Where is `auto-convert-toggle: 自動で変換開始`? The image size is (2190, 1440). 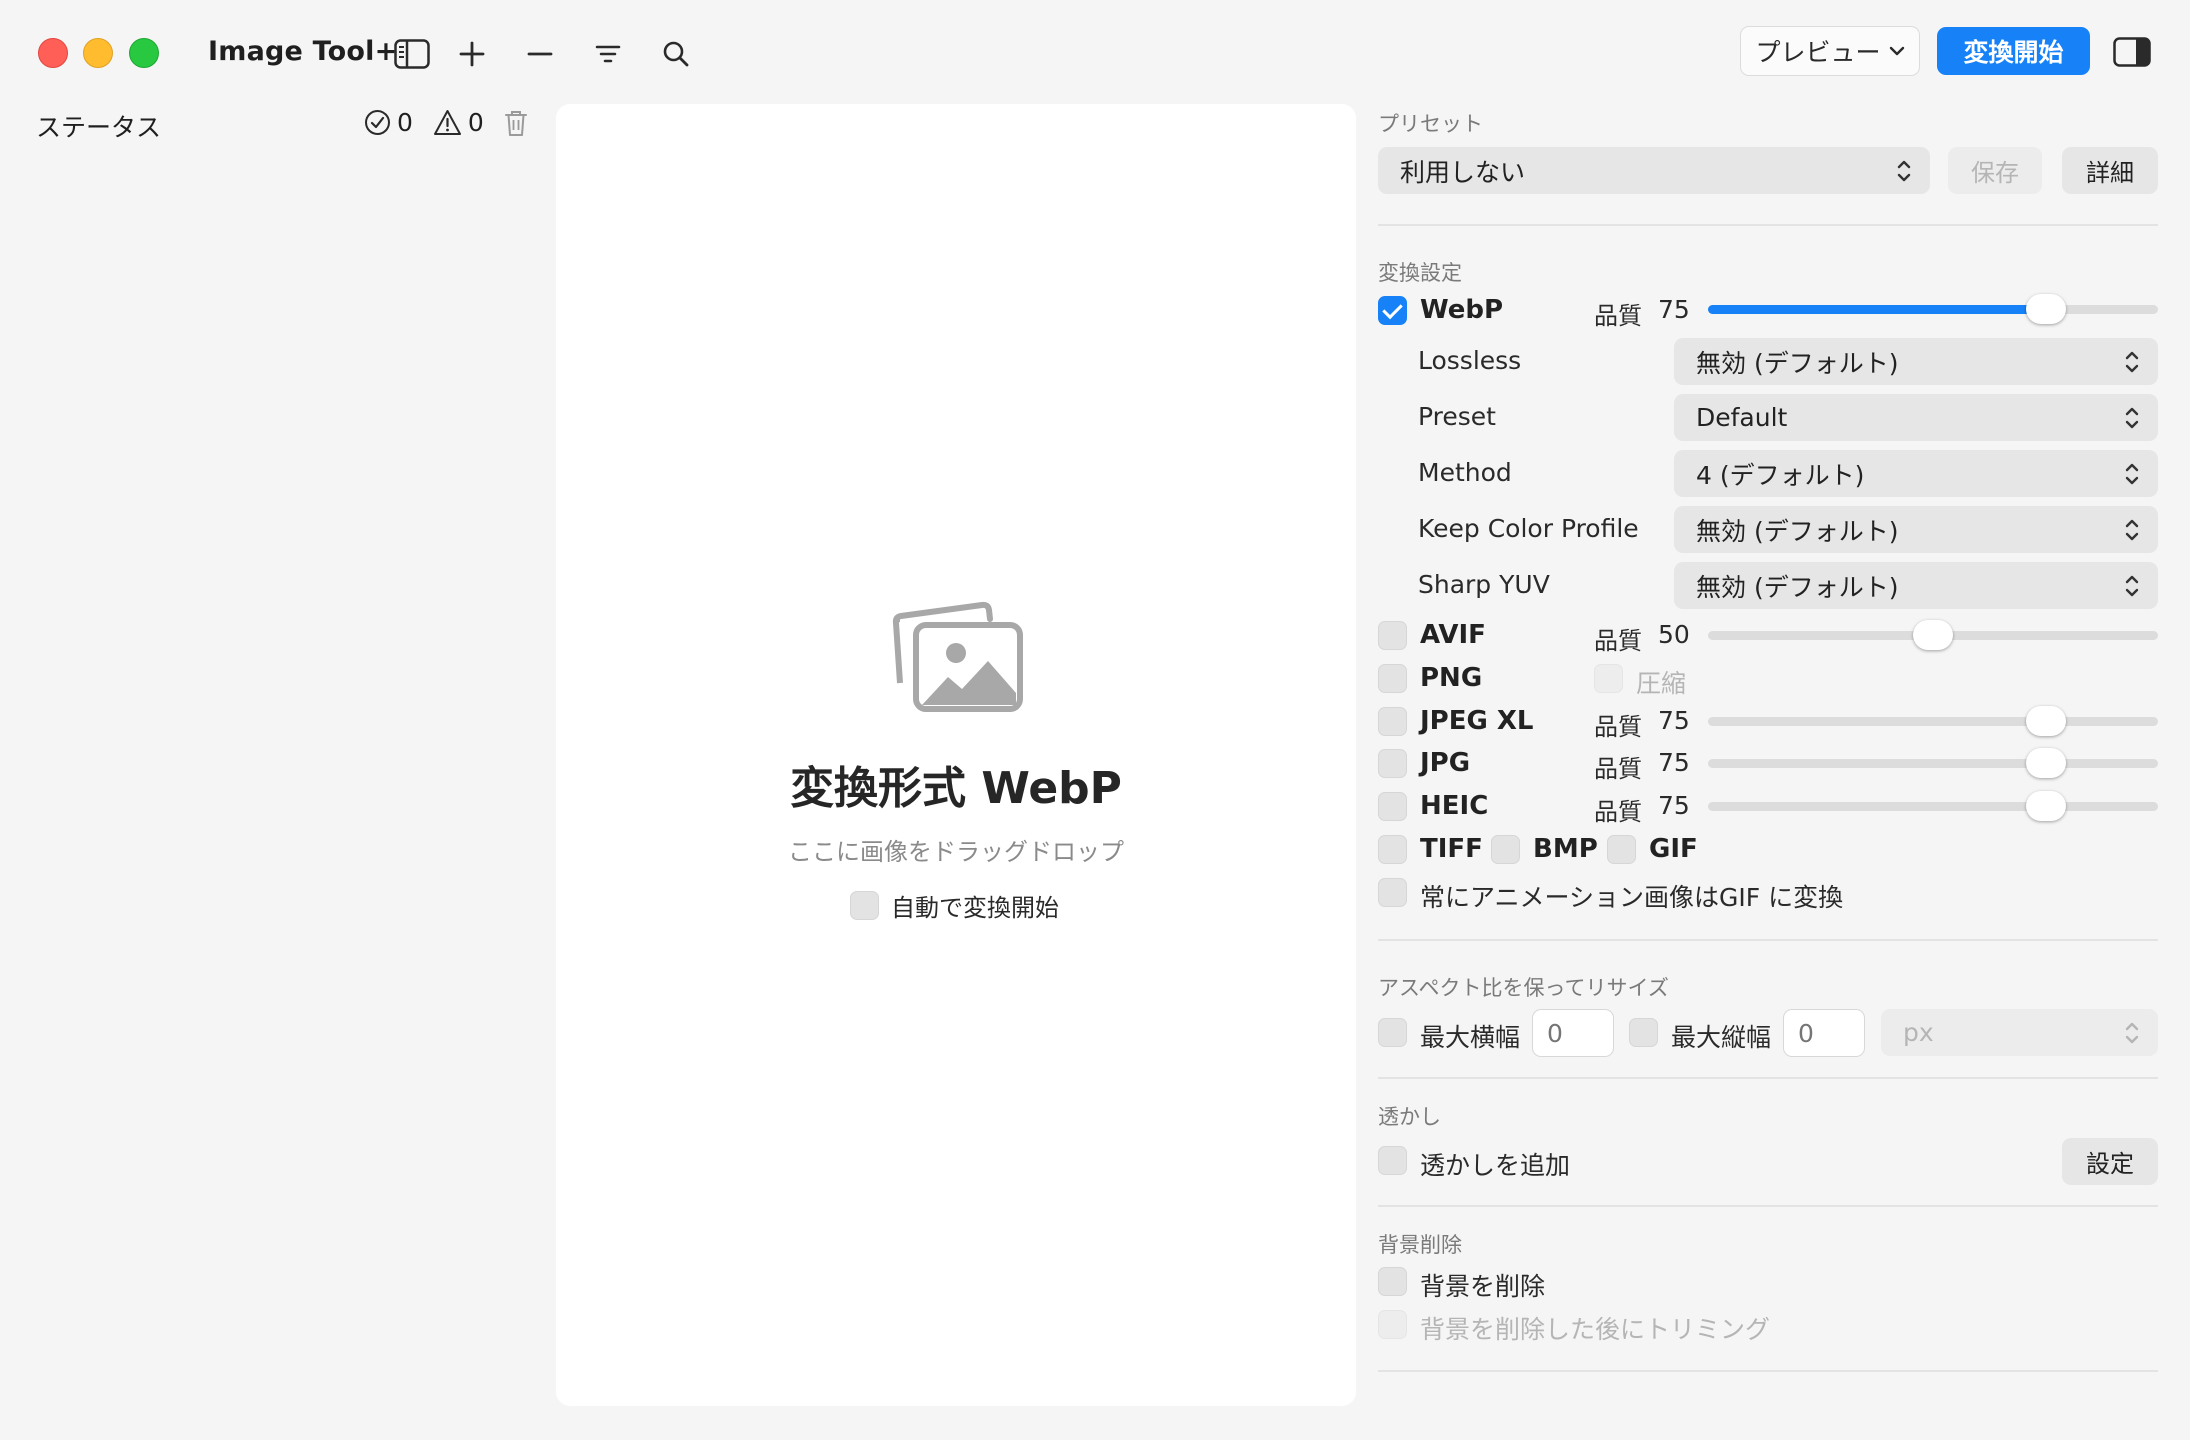
auto-convert-toggle: 自動で変換開始 is located at coordinates (954, 905).